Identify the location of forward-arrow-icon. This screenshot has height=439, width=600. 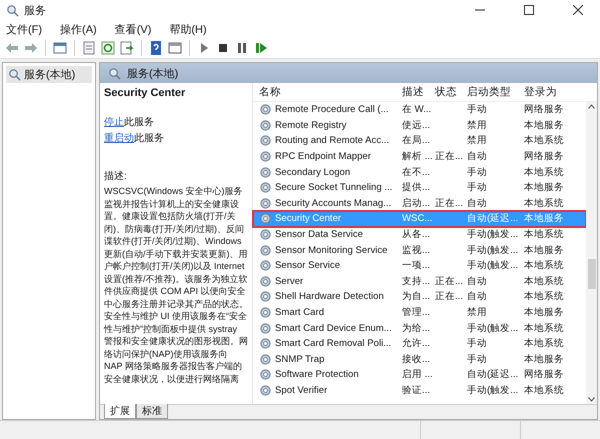
(31, 48).